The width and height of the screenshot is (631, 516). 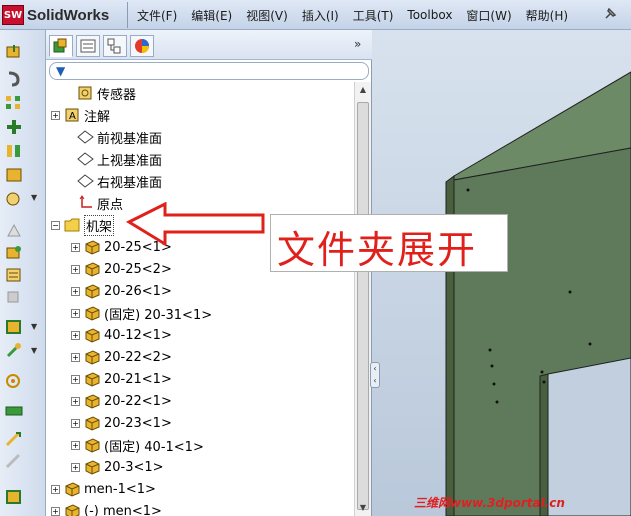 What do you see at coordinates (14, 151) in the screenshot?
I see `move-component-icon` at bounding box center [14, 151].